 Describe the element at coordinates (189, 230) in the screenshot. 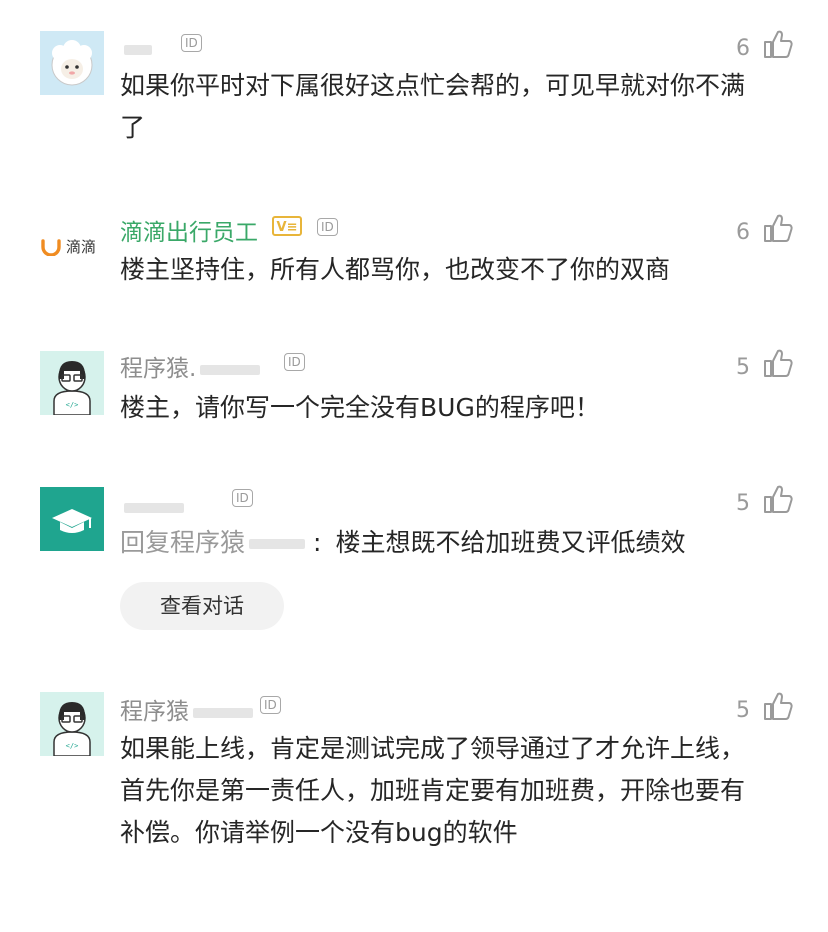

I see `comment-username: 滴滴出行员工` at that location.